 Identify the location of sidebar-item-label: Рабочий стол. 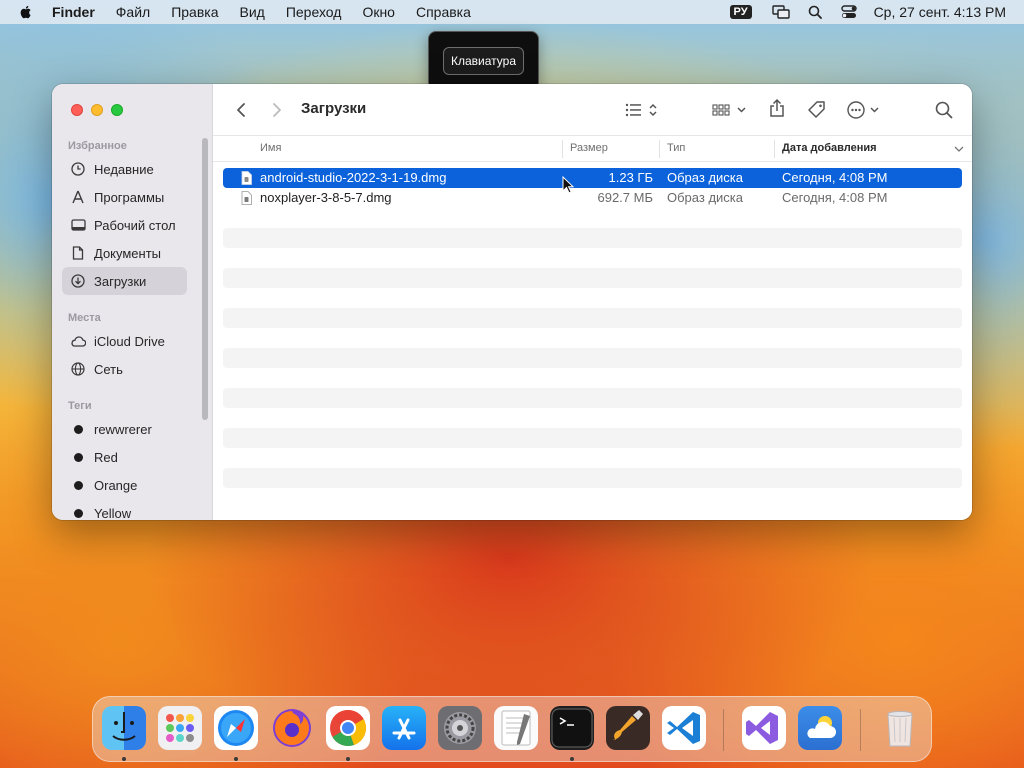
(135, 225).